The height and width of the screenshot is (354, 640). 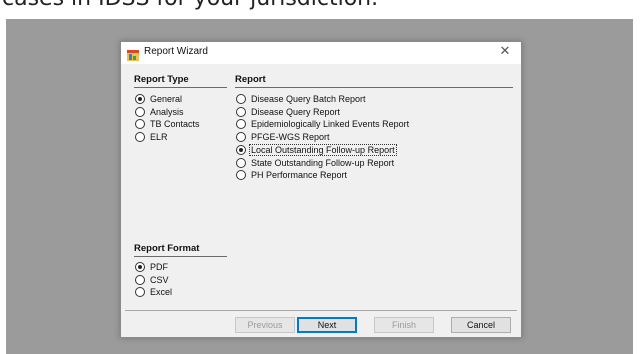 I want to click on next-button: Next, so click(x=327, y=325).